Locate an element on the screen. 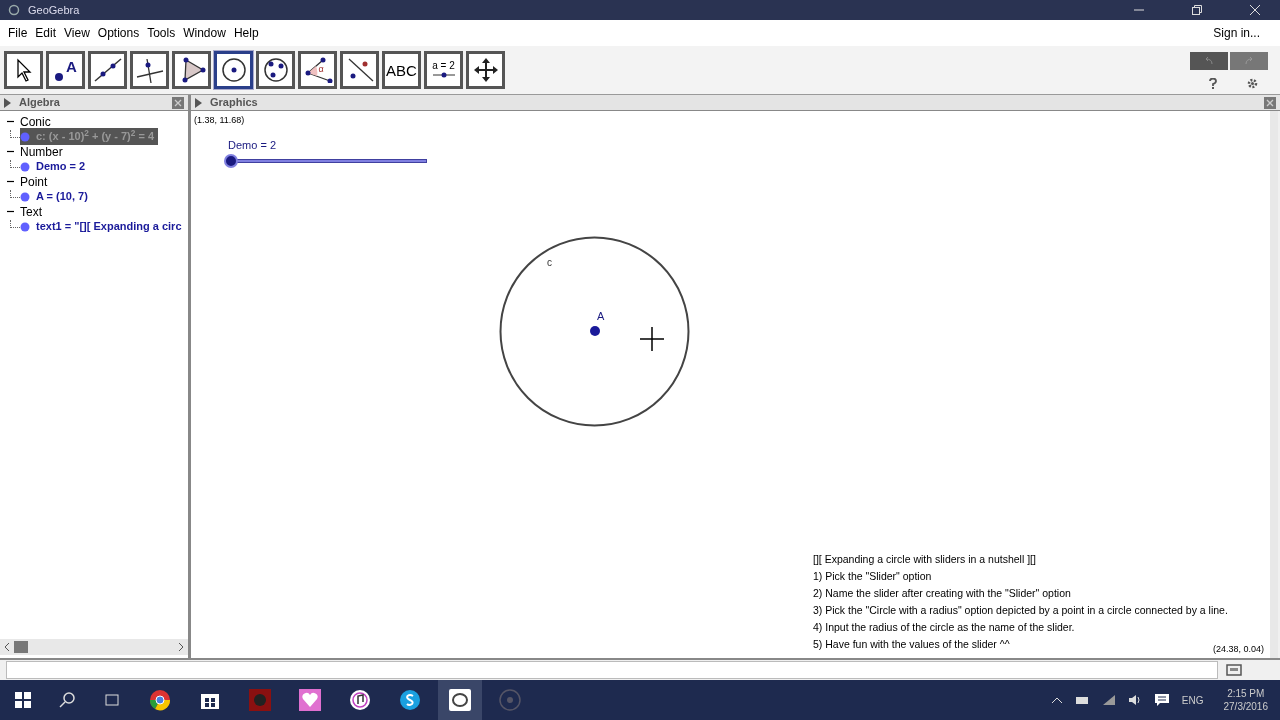 This screenshot has width=1280, height=720. tool-button: α is located at coordinates (317, 70).